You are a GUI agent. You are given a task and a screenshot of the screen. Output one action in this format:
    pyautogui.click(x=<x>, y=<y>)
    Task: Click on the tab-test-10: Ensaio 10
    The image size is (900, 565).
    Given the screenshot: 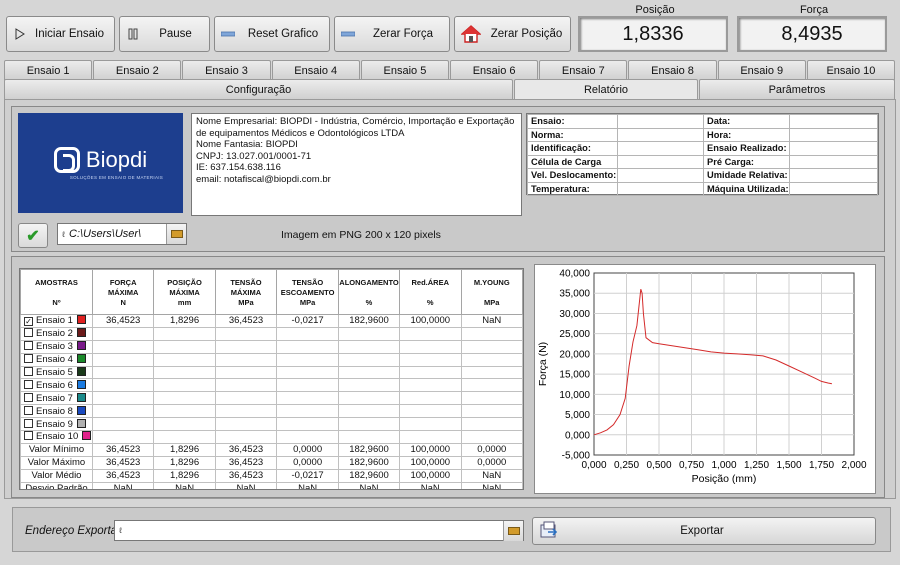 What is the action you would take?
    pyautogui.click(x=851, y=70)
    